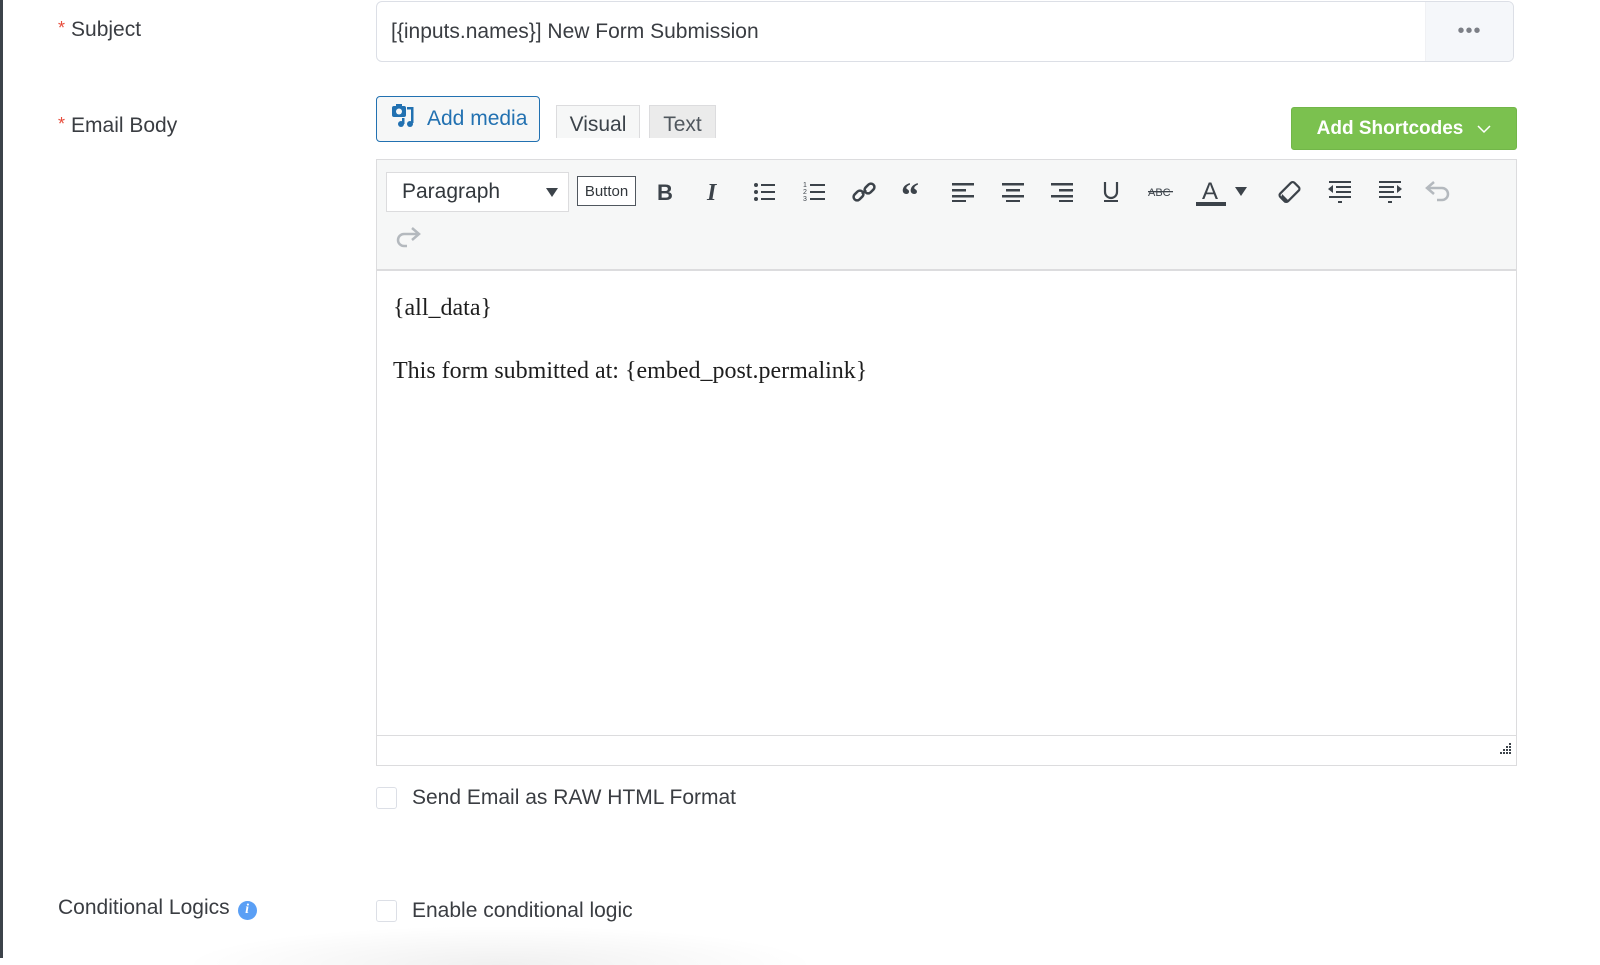 This screenshot has height=965, width=1600. I want to click on bold-icon: B, so click(665, 192).